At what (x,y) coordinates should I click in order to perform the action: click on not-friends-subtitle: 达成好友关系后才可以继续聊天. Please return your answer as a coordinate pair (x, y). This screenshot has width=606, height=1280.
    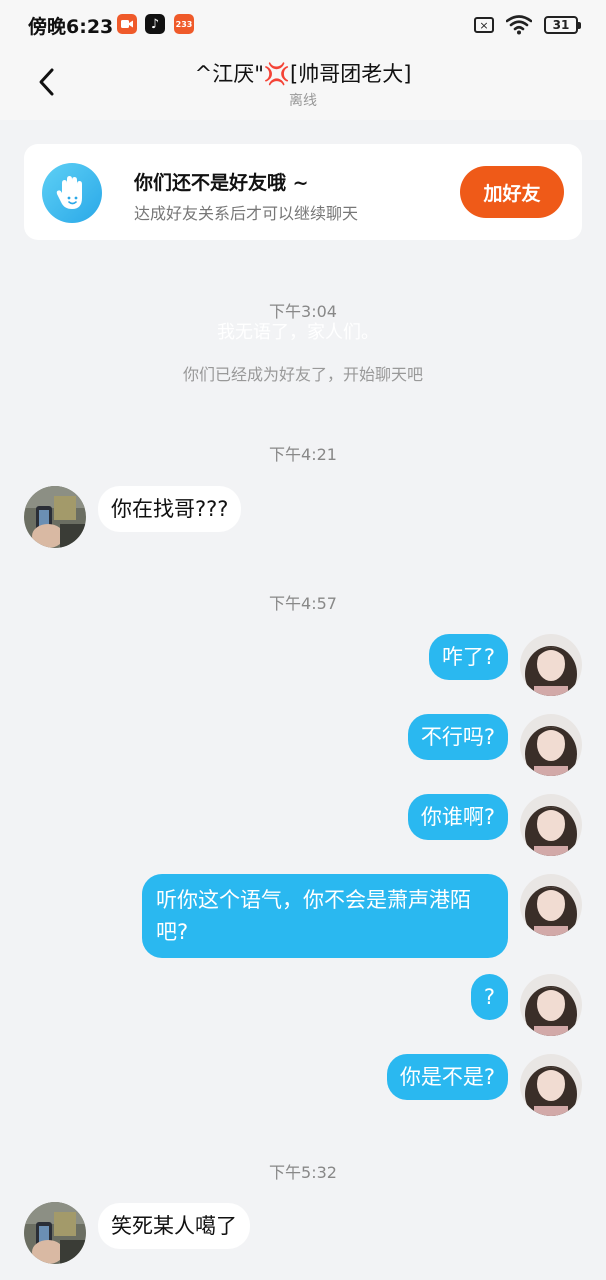
    Looking at the image, I should click on (246, 213).